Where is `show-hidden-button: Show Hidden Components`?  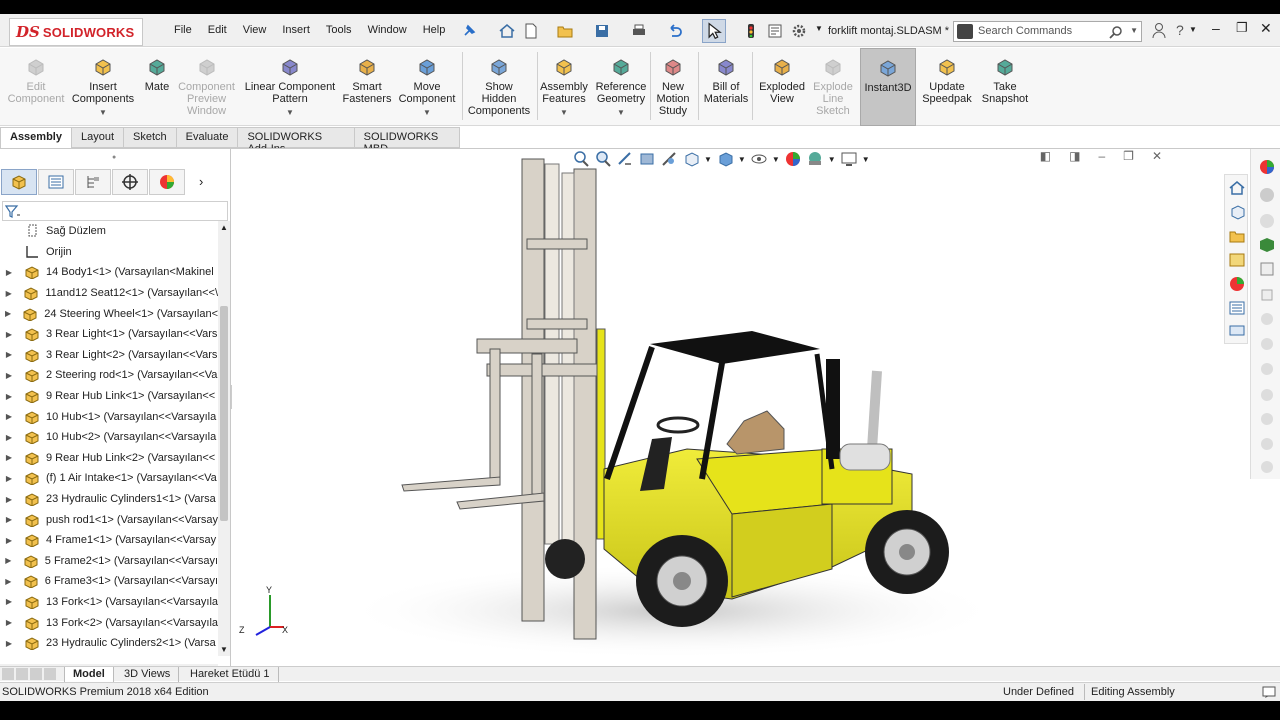 show-hidden-button: Show Hidden Components is located at coordinates (499, 87).